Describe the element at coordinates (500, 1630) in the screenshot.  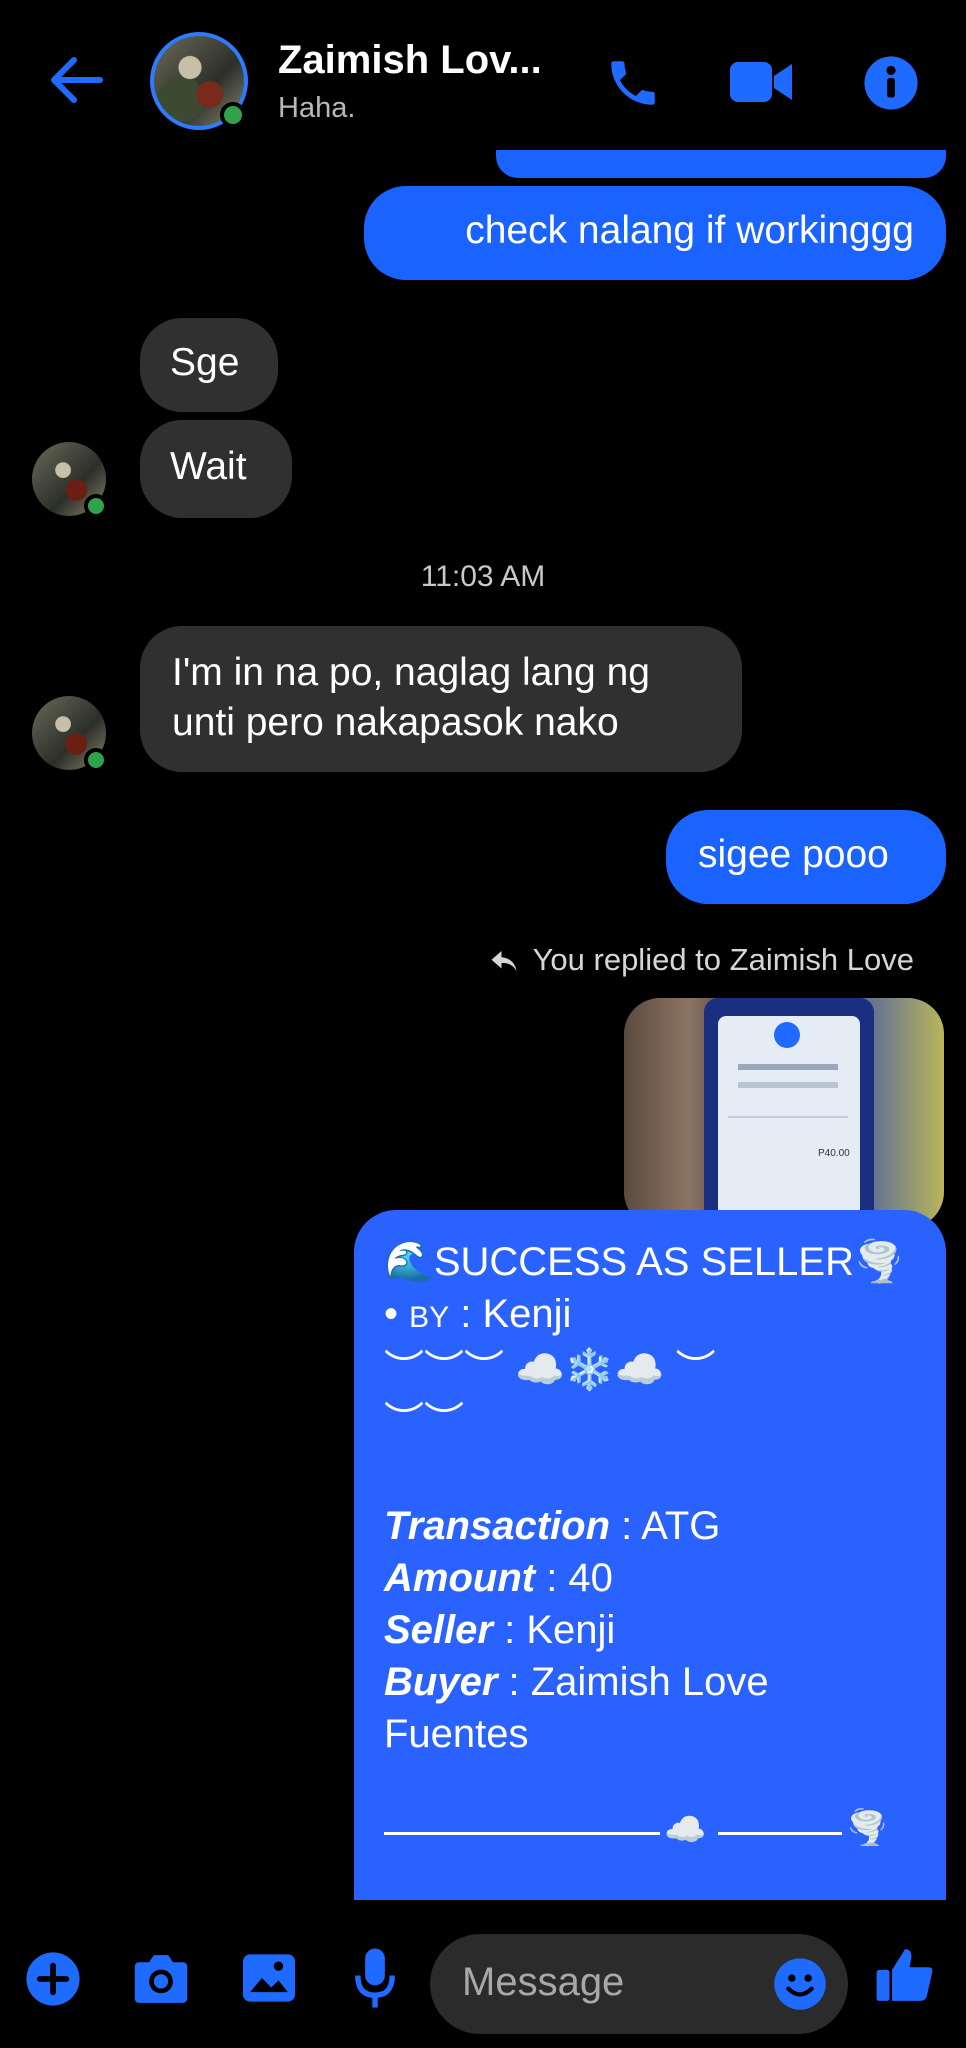
I see `card-seller: Seller : Kenji` at that location.